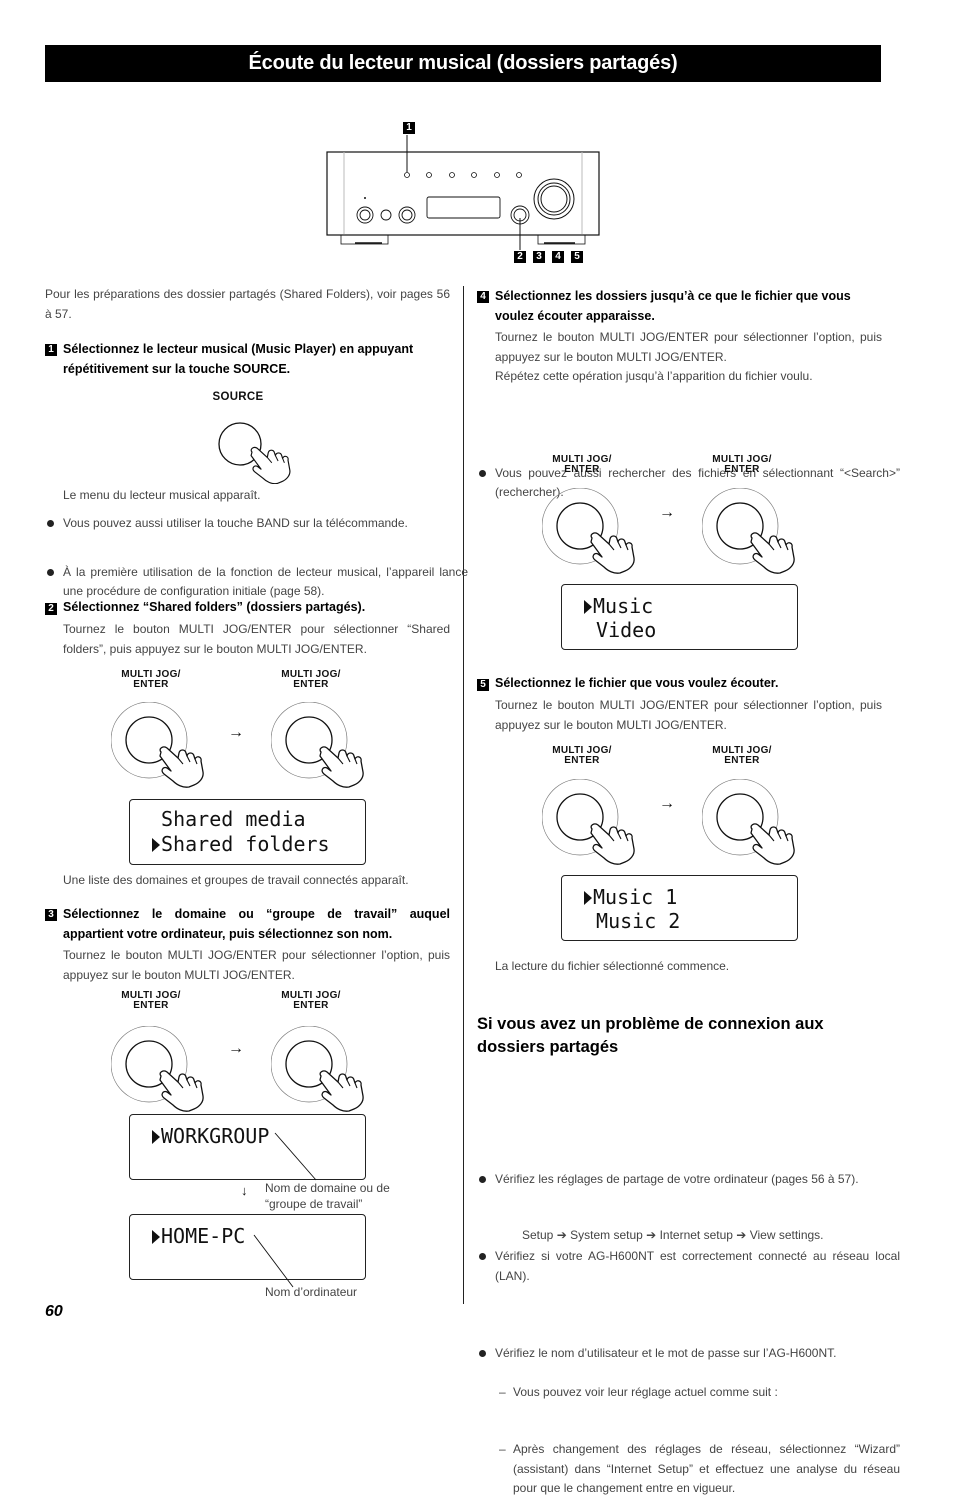 The image size is (954, 1499). I want to click on lcd-line-1-selected: Music 1, so click(630, 897).